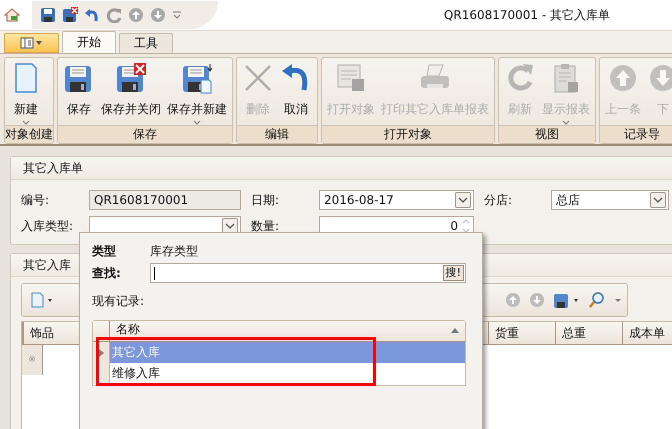 This screenshot has width=672, height=429. What do you see at coordinates (197, 78) in the screenshot?
I see `floppy-disk-new-icon` at bounding box center [197, 78].